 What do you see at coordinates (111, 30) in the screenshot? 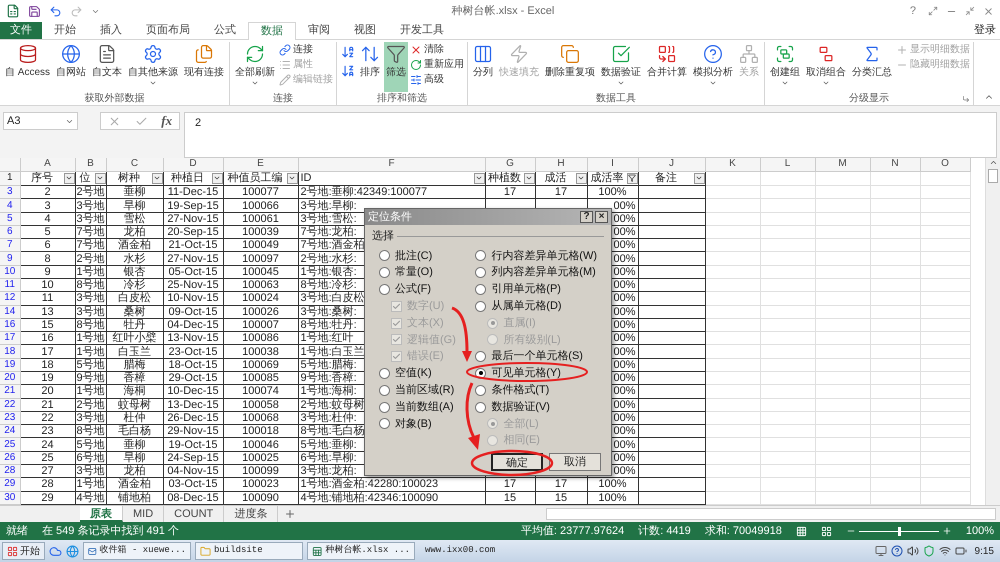
I see `ribbon-tab: 插入` at bounding box center [111, 30].